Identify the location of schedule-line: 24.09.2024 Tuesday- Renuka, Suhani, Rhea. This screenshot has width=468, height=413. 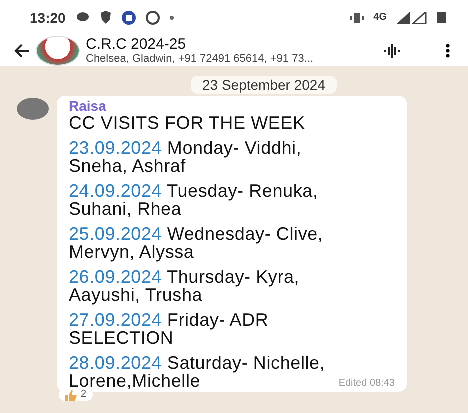
(194, 200).